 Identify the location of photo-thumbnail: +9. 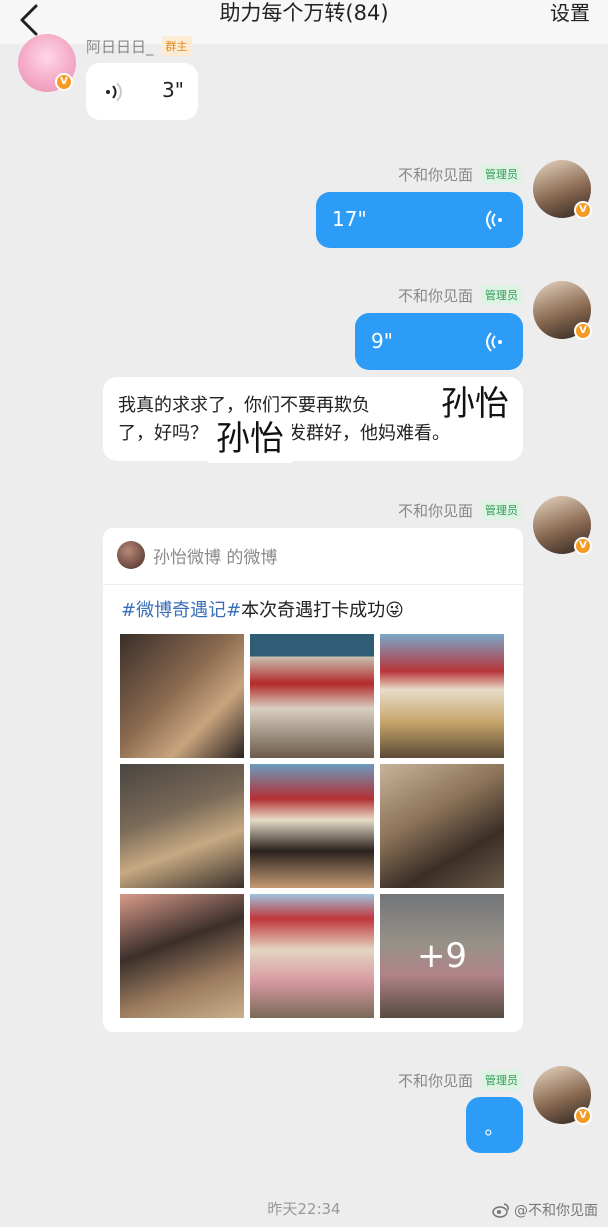
(442, 956).